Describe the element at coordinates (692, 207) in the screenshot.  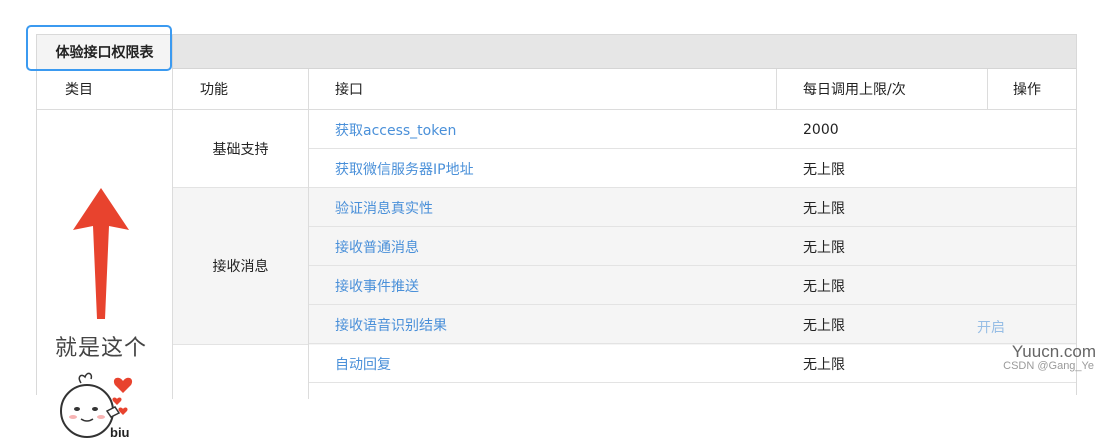
I see `table-row: 验证消息真实性 无上限` at that location.